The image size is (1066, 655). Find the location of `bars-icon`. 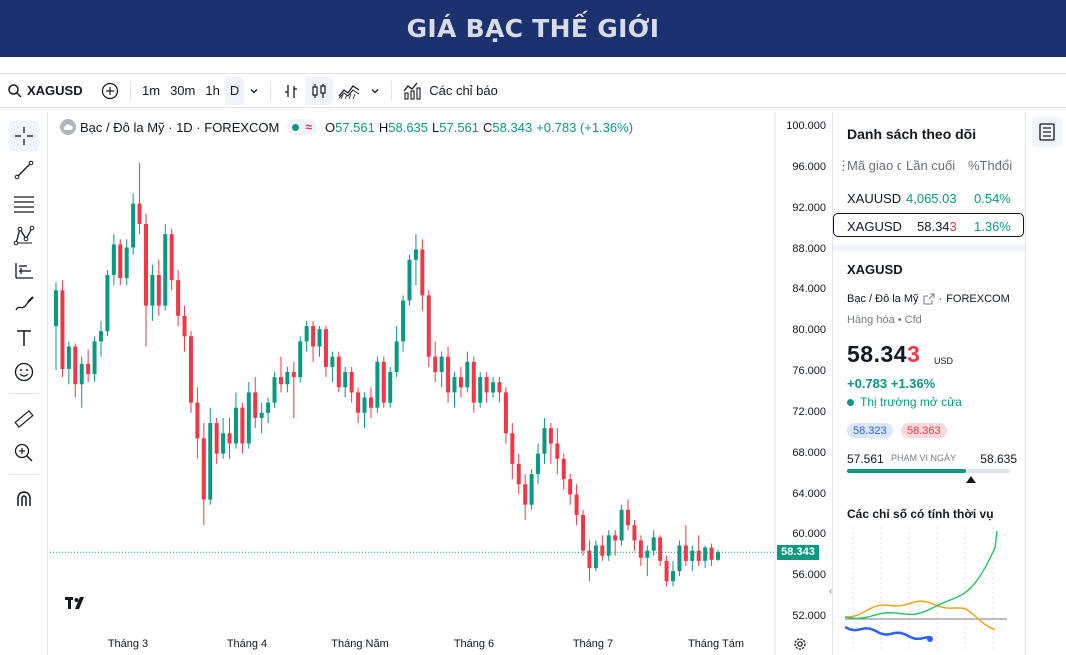

bars-icon is located at coordinates (291, 91).